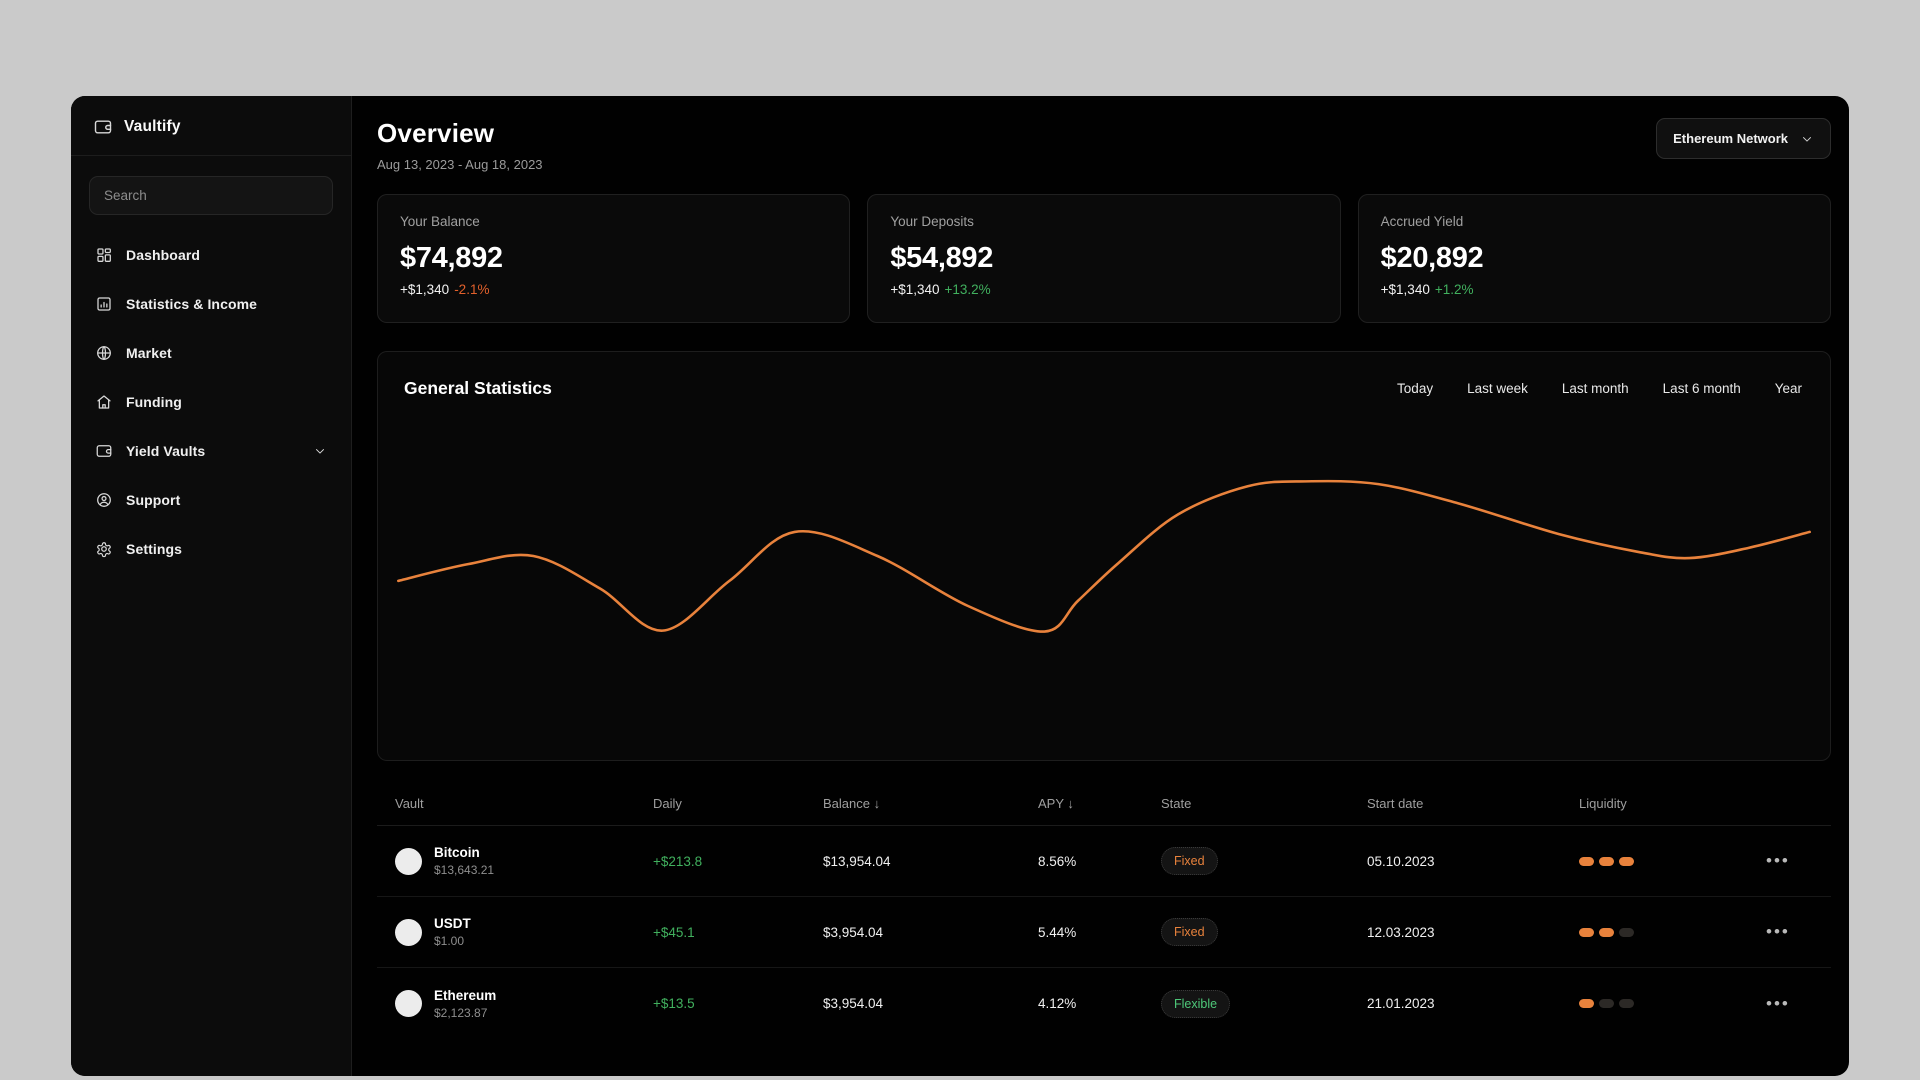 Image resolution: width=1920 pixels, height=1080 pixels. Describe the element at coordinates (464, 870) in the screenshot. I see `coin-price: $13,643.21` at that location.